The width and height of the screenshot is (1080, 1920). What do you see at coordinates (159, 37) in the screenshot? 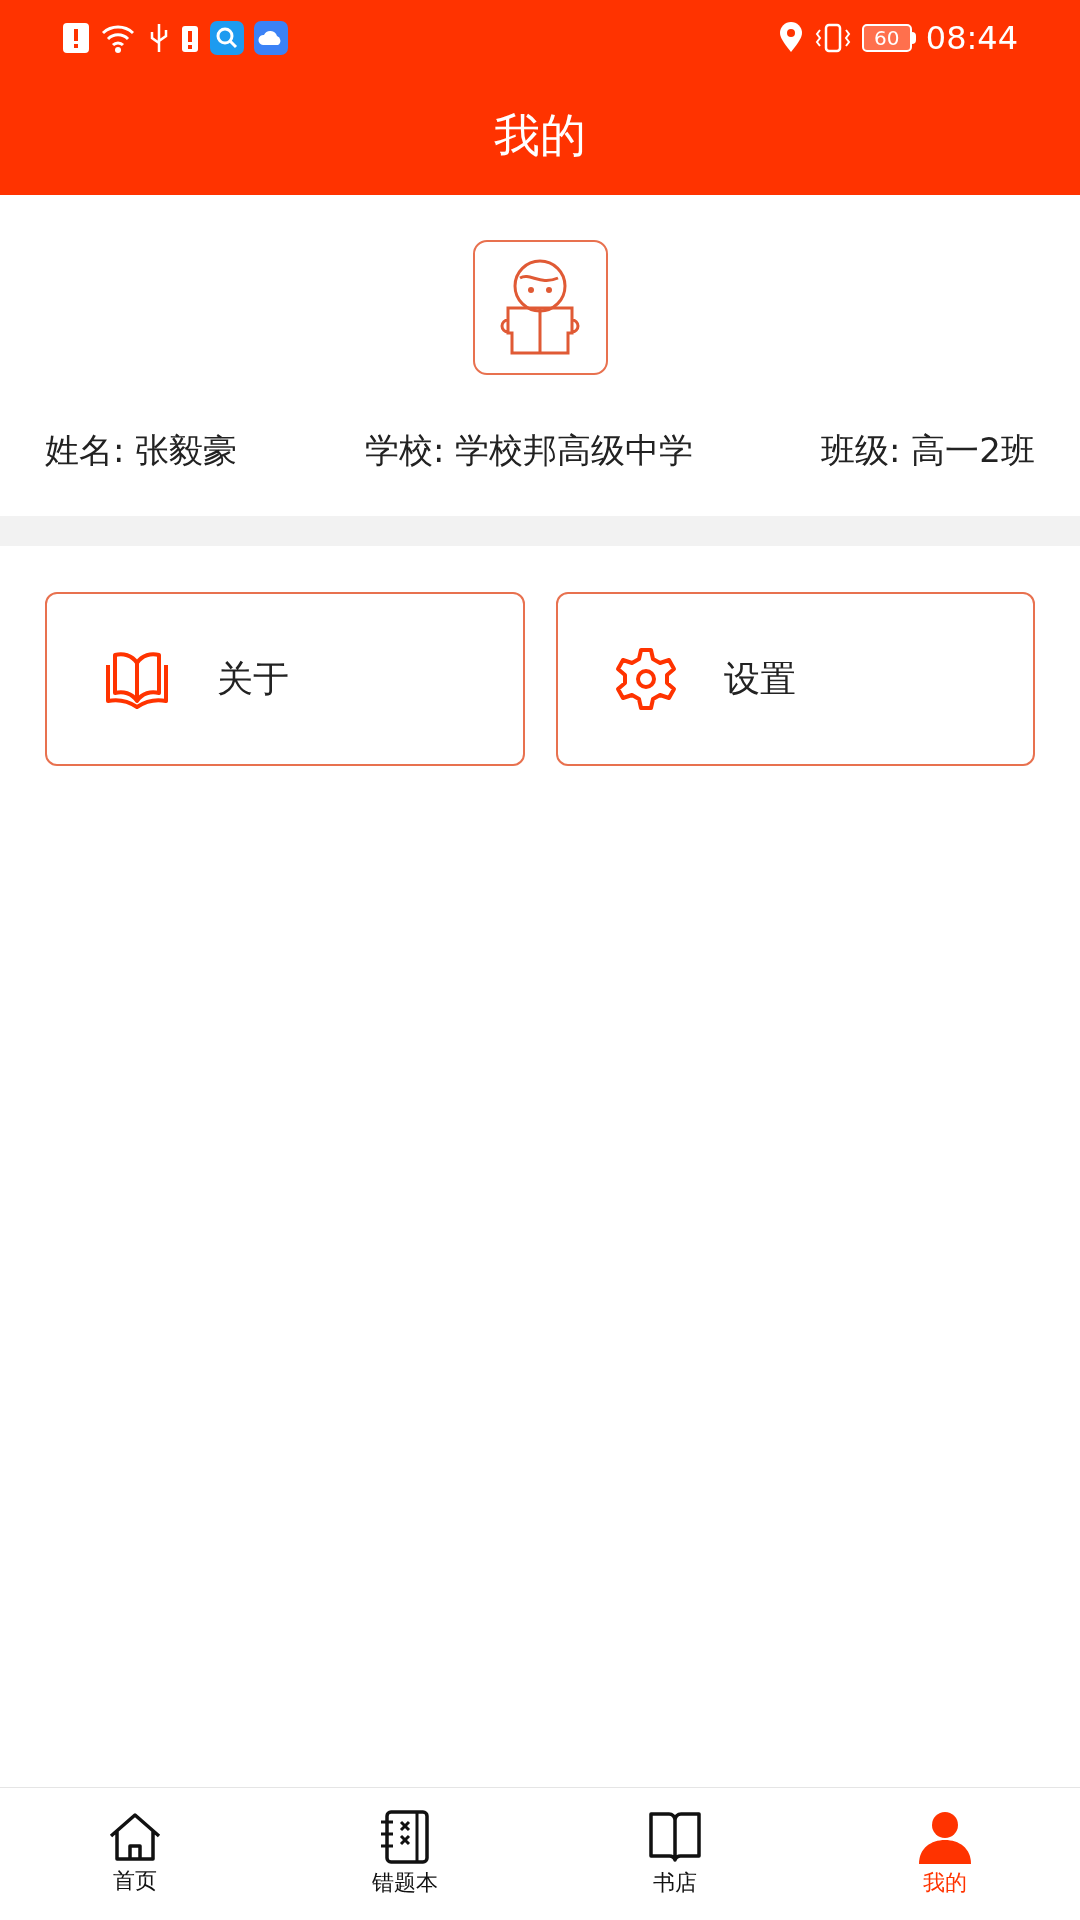
I see `usb-icon` at bounding box center [159, 37].